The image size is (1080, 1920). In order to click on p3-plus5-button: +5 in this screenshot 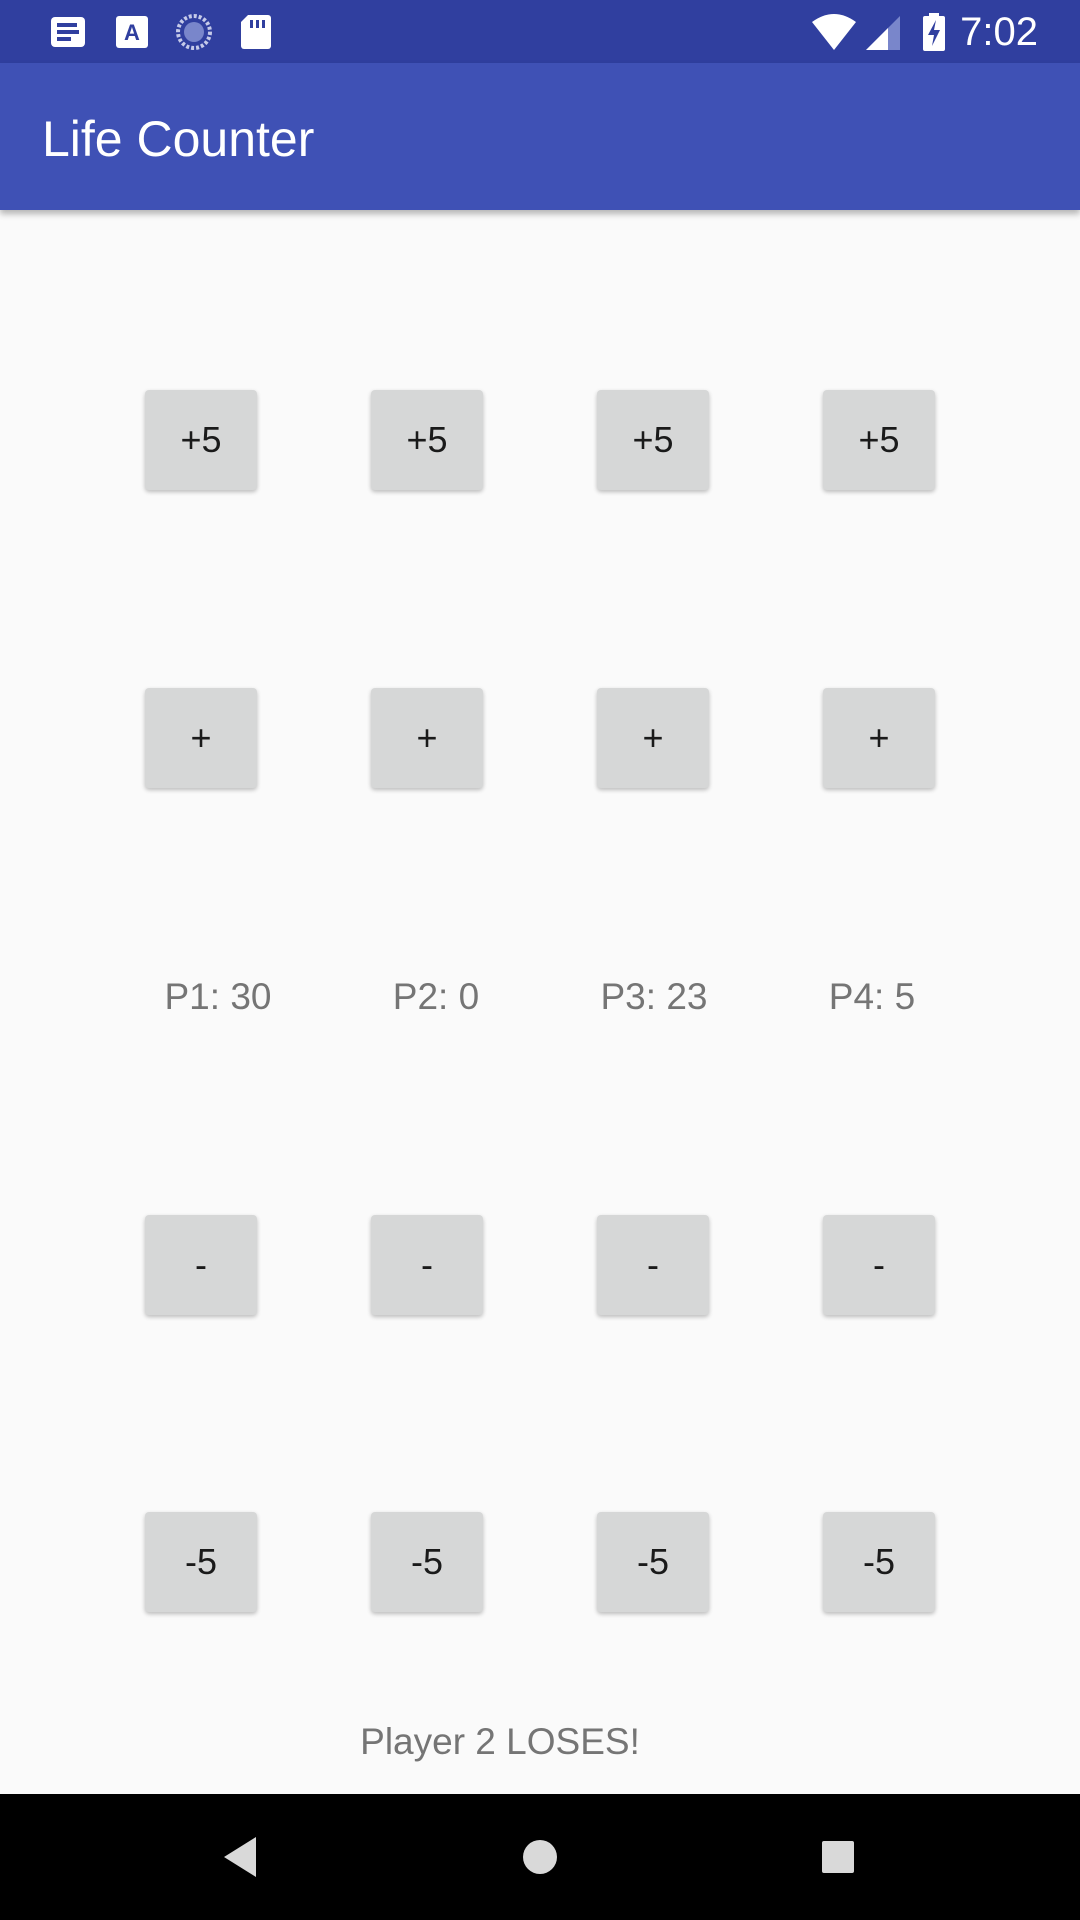, I will do `click(653, 440)`.